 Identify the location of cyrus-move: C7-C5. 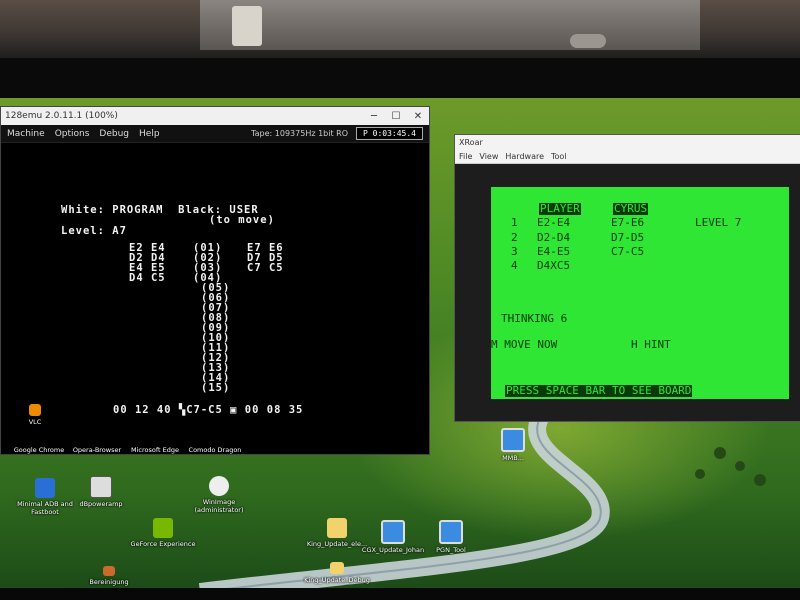
(628, 251).